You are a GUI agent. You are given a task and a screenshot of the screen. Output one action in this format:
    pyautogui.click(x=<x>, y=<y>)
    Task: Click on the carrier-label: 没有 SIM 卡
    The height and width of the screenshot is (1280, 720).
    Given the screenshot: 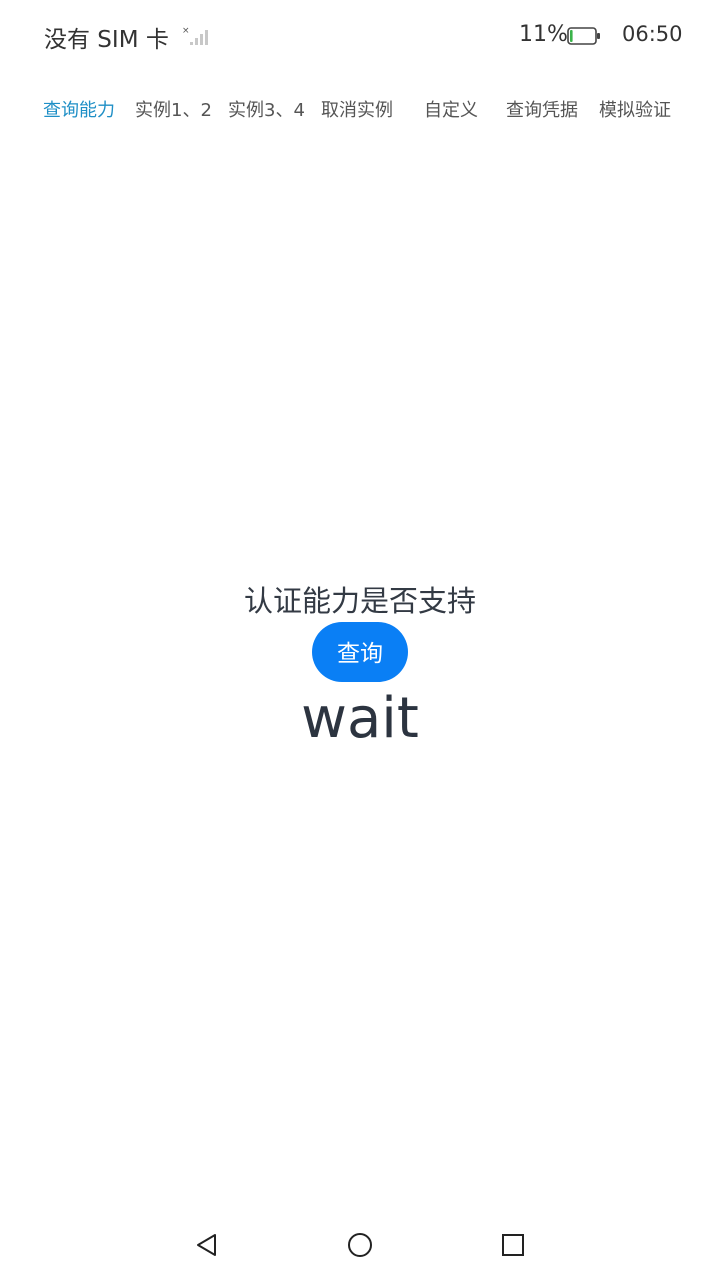 What is the action you would take?
    pyautogui.click(x=106, y=40)
    